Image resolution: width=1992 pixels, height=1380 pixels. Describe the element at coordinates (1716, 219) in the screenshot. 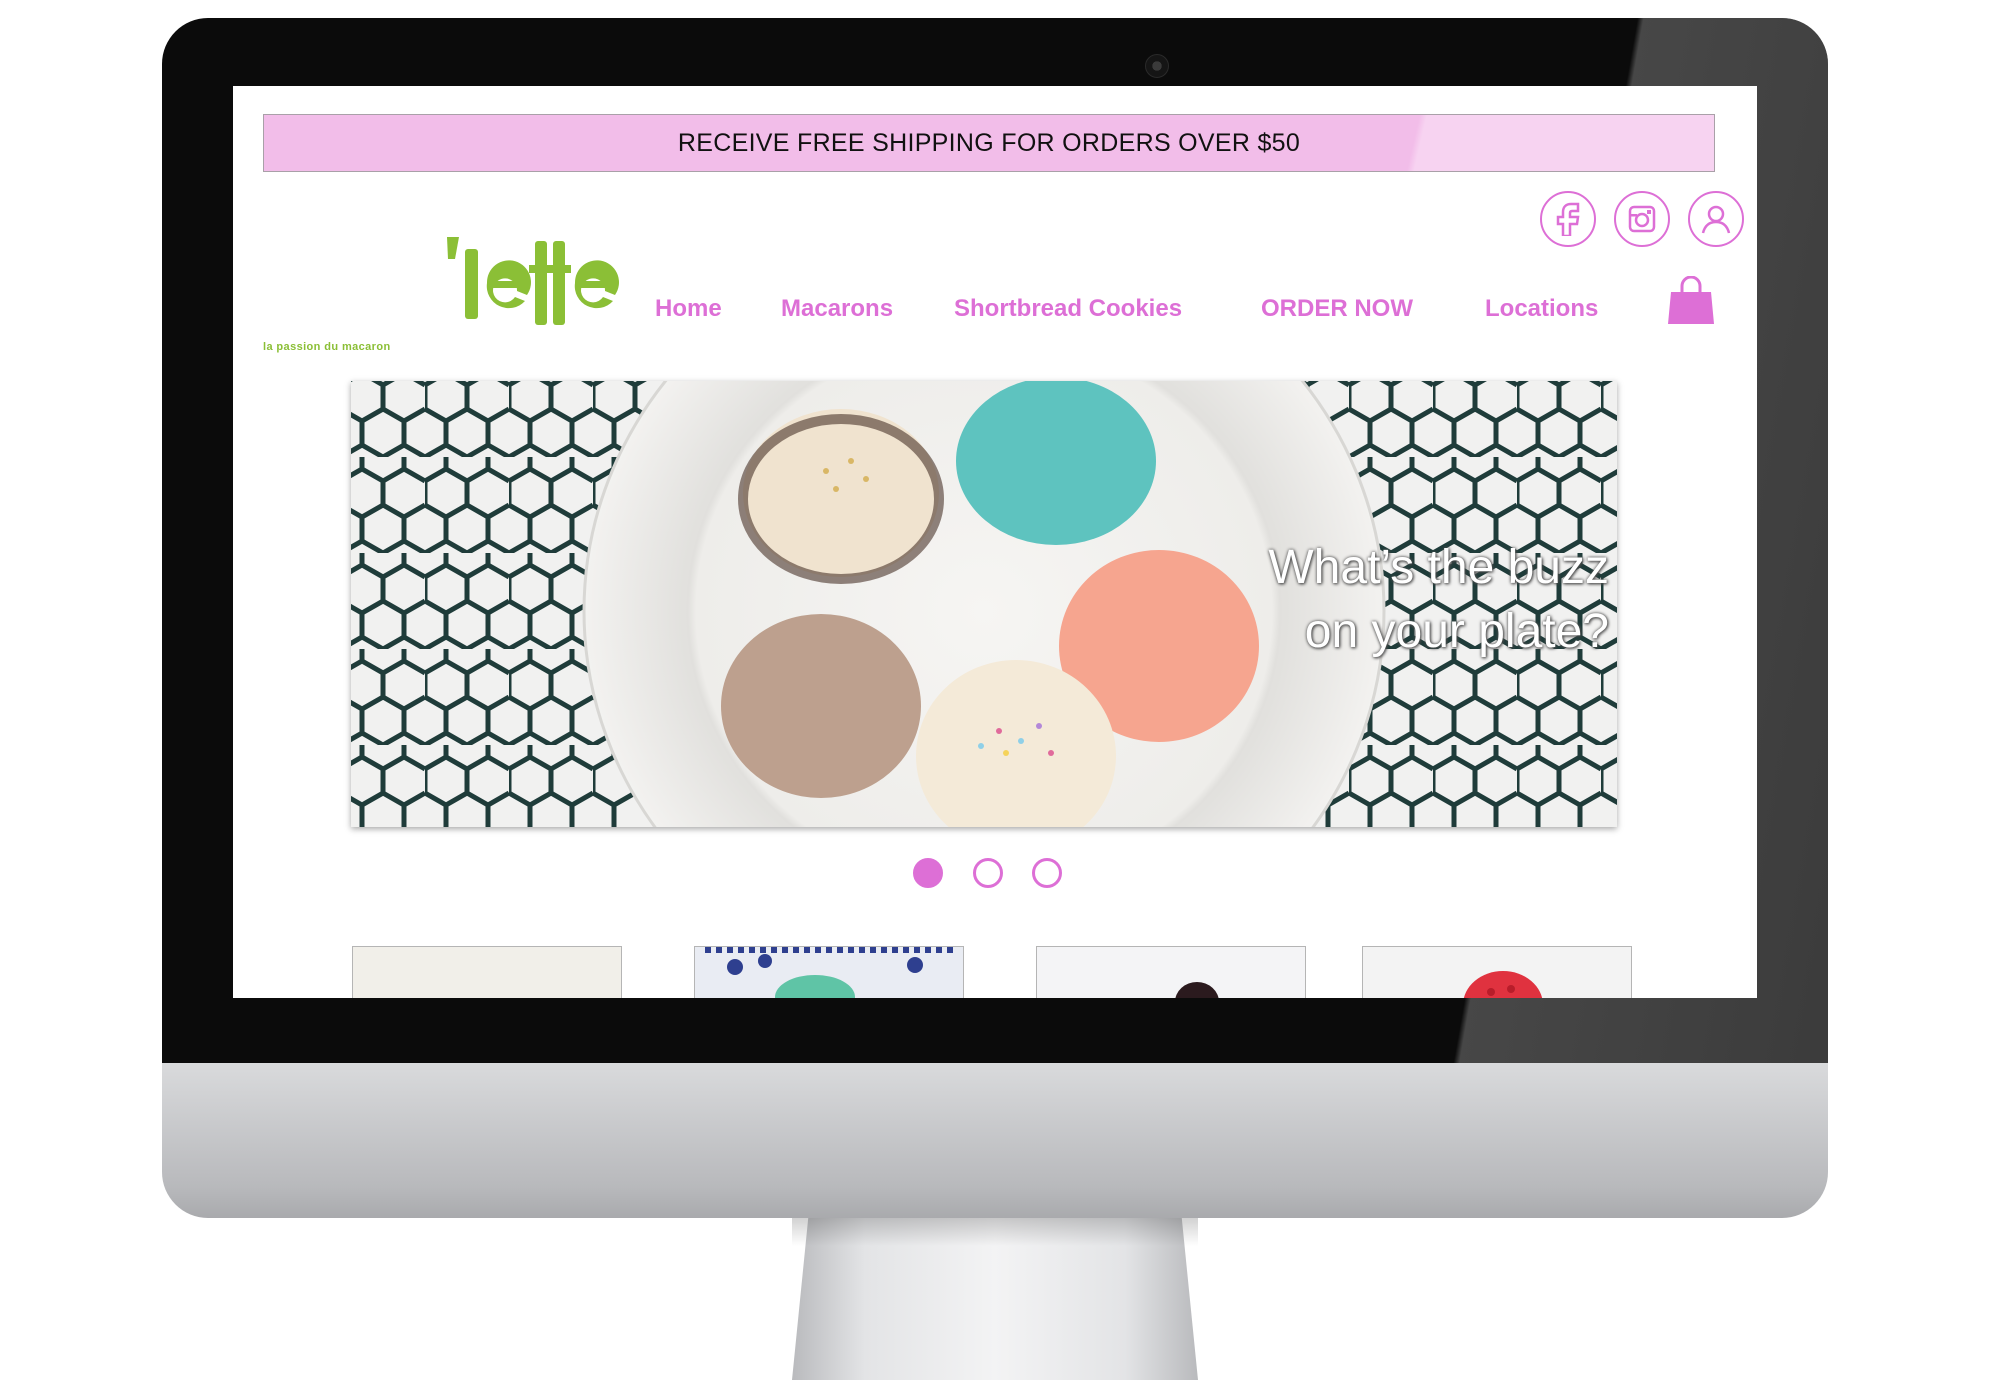

I see `account-icon` at that location.